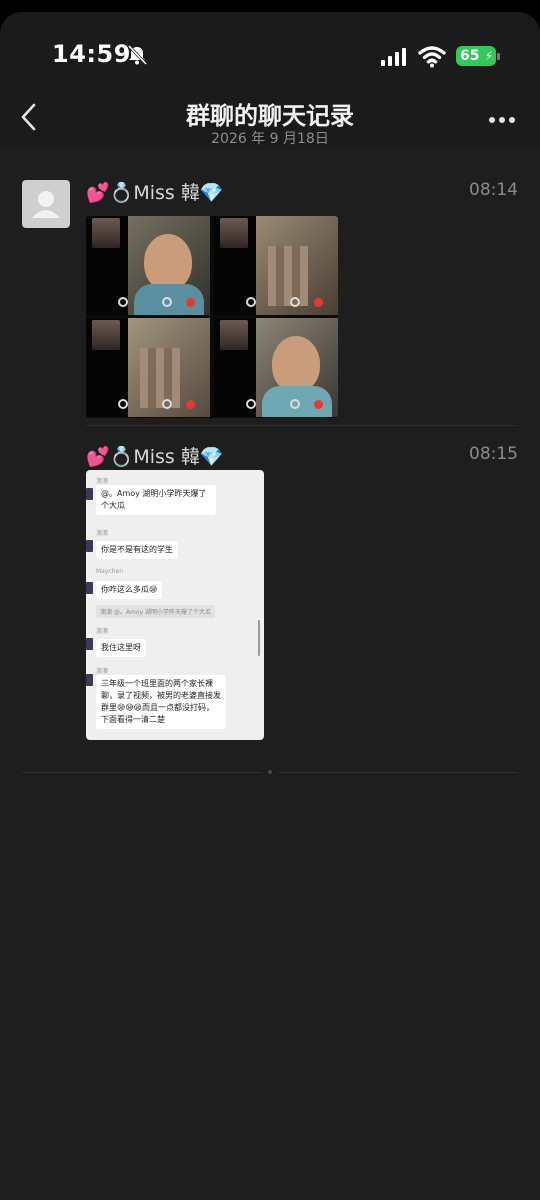 Image resolution: width=540 pixels, height=1200 pixels. I want to click on list-item: 澳澳 你是不是有这的学生, so click(176, 543).